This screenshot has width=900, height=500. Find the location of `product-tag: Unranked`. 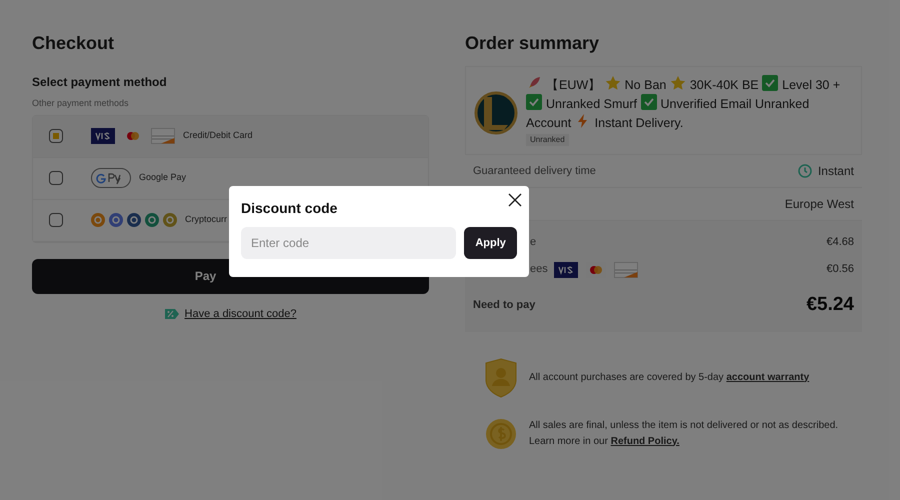

product-tag: Unranked is located at coordinates (547, 140).